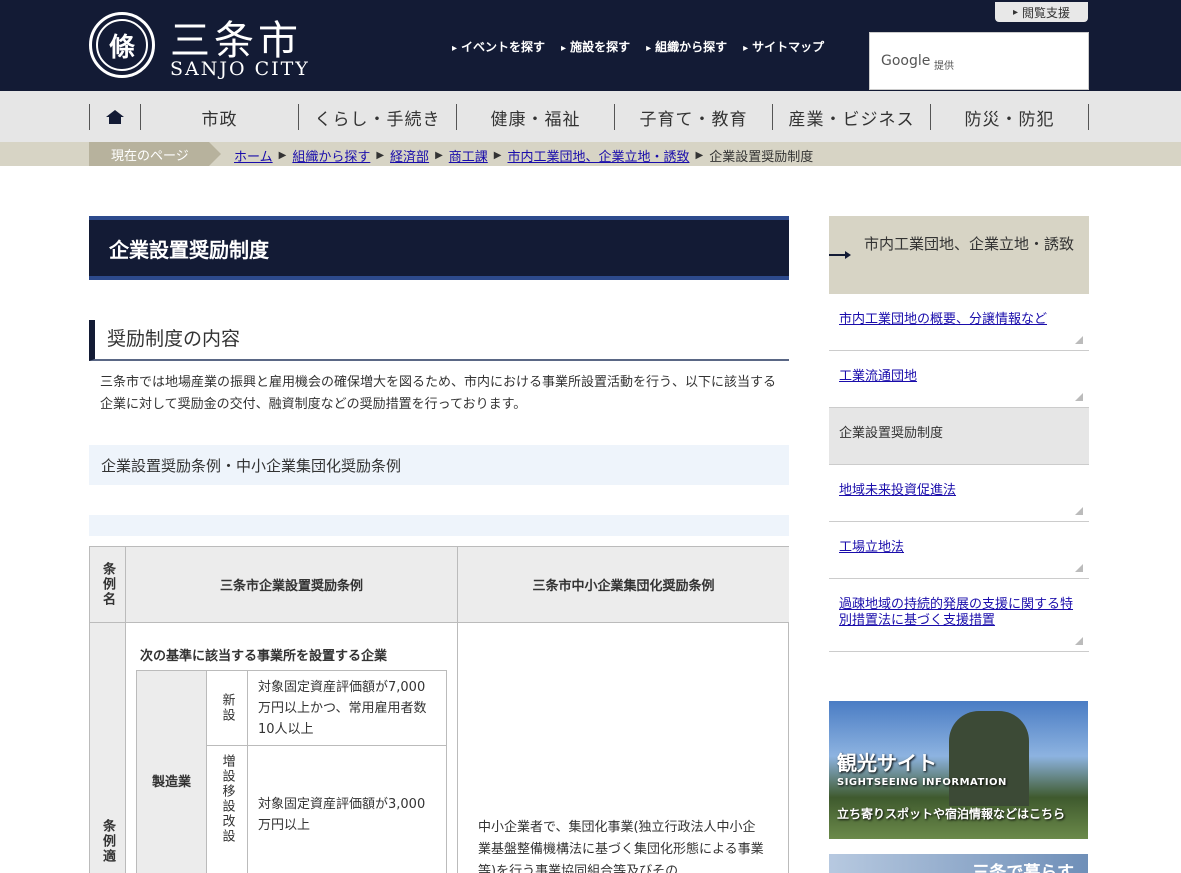 This screenshot has width=1181, height=873. I want to click on nav-home, so click(115, 117).